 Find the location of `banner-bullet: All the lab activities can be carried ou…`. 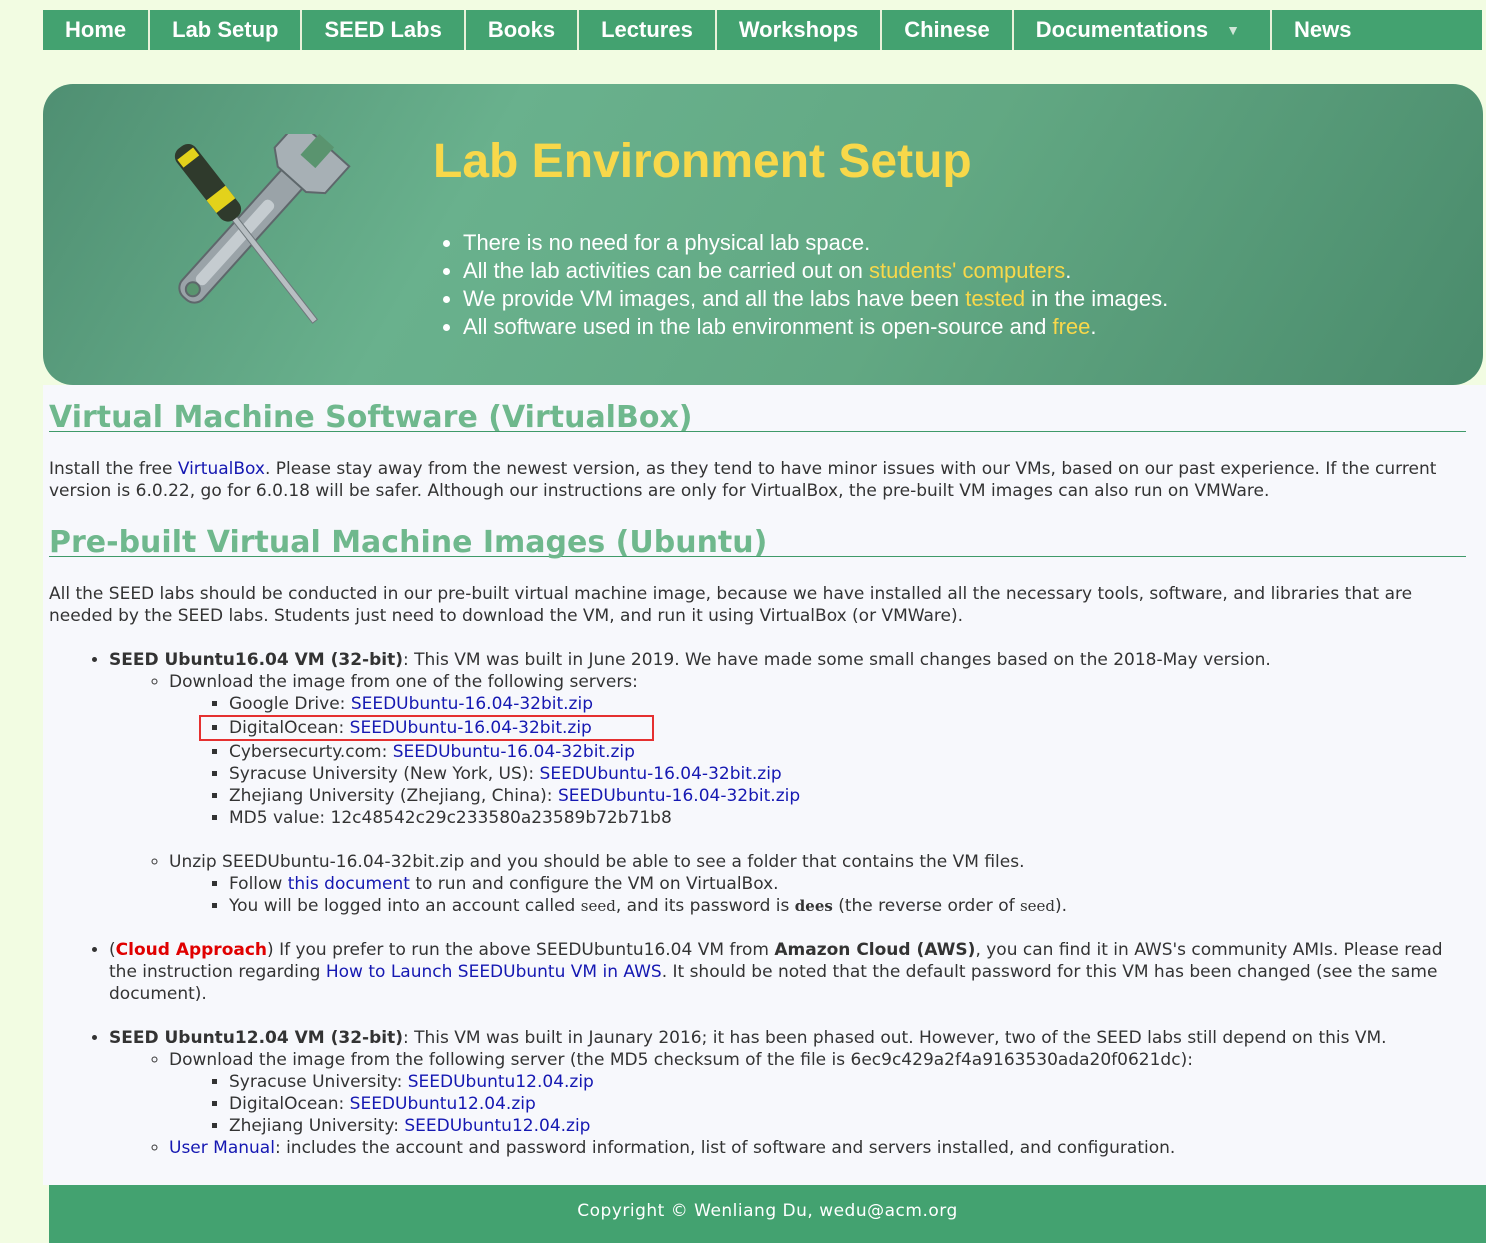

banner-bullet: All the lab activities can be carried ou… is located at coordinates (815, 271).